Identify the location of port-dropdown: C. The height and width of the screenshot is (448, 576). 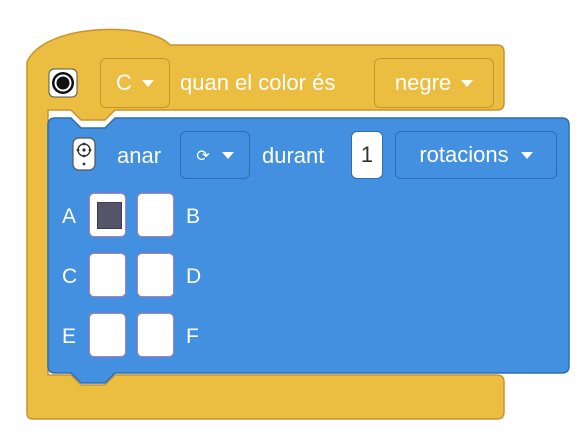
(135, 83).